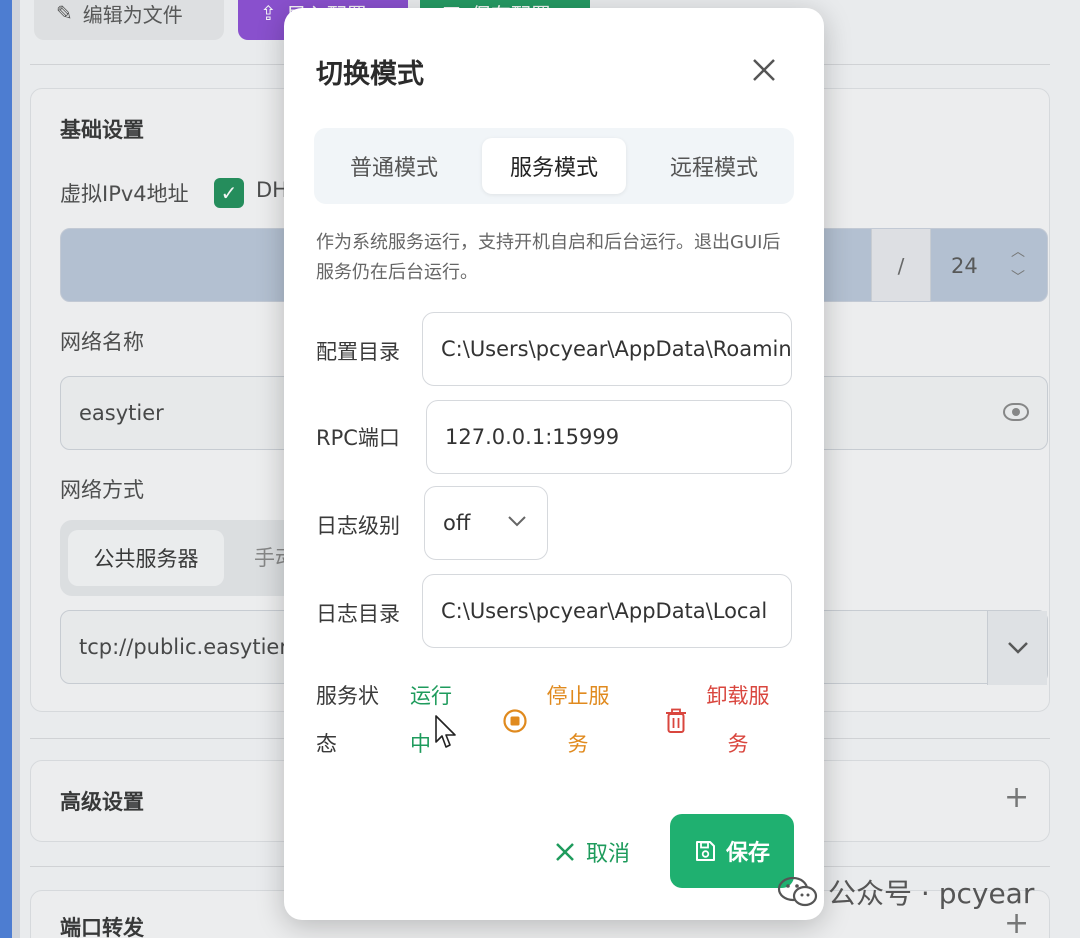  What do you see at coordinates (738, 720) in the screenshot?
I see `uninstall-service-button: 卸载服务` at bounding box center [738, 720].